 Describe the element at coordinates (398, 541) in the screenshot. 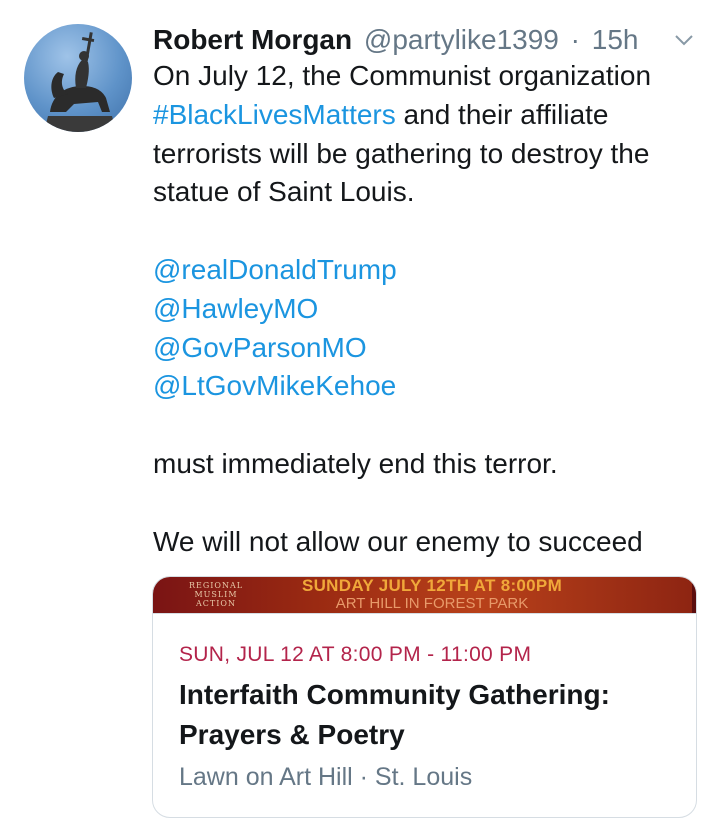

I see `tweet-line: We will not allow our enemy to succeed` at that location.